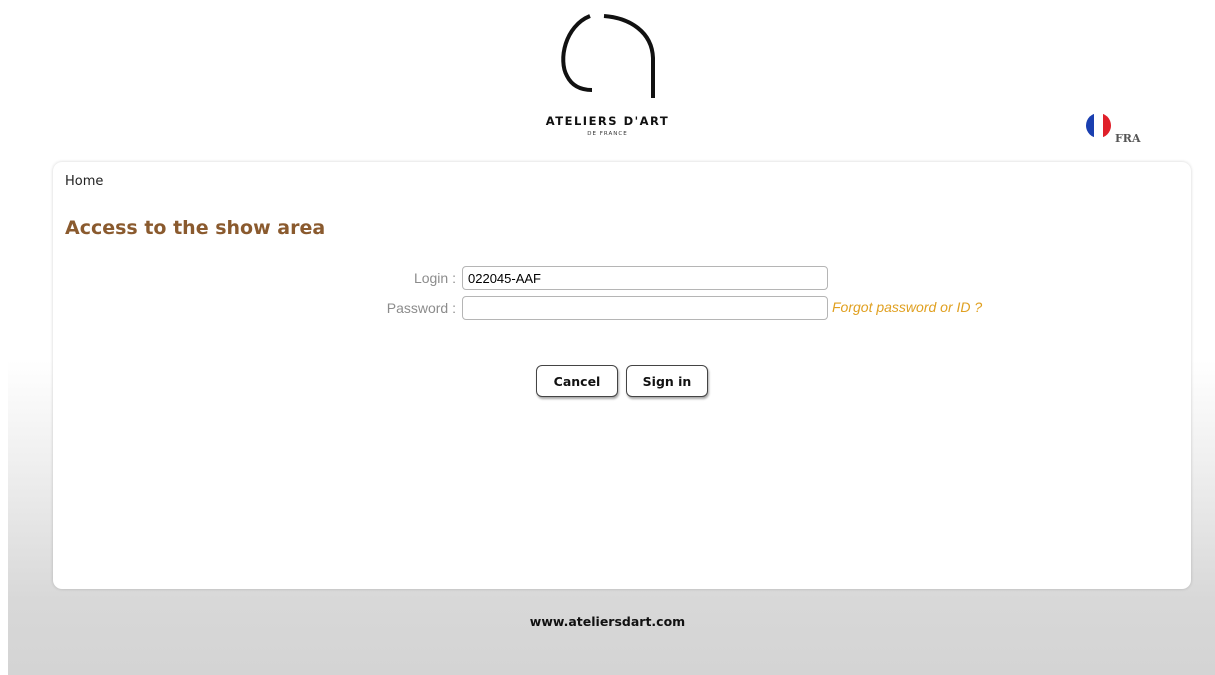 This screenshot has width=1215, height=675. I want to click on login-input, so click(645, 278).